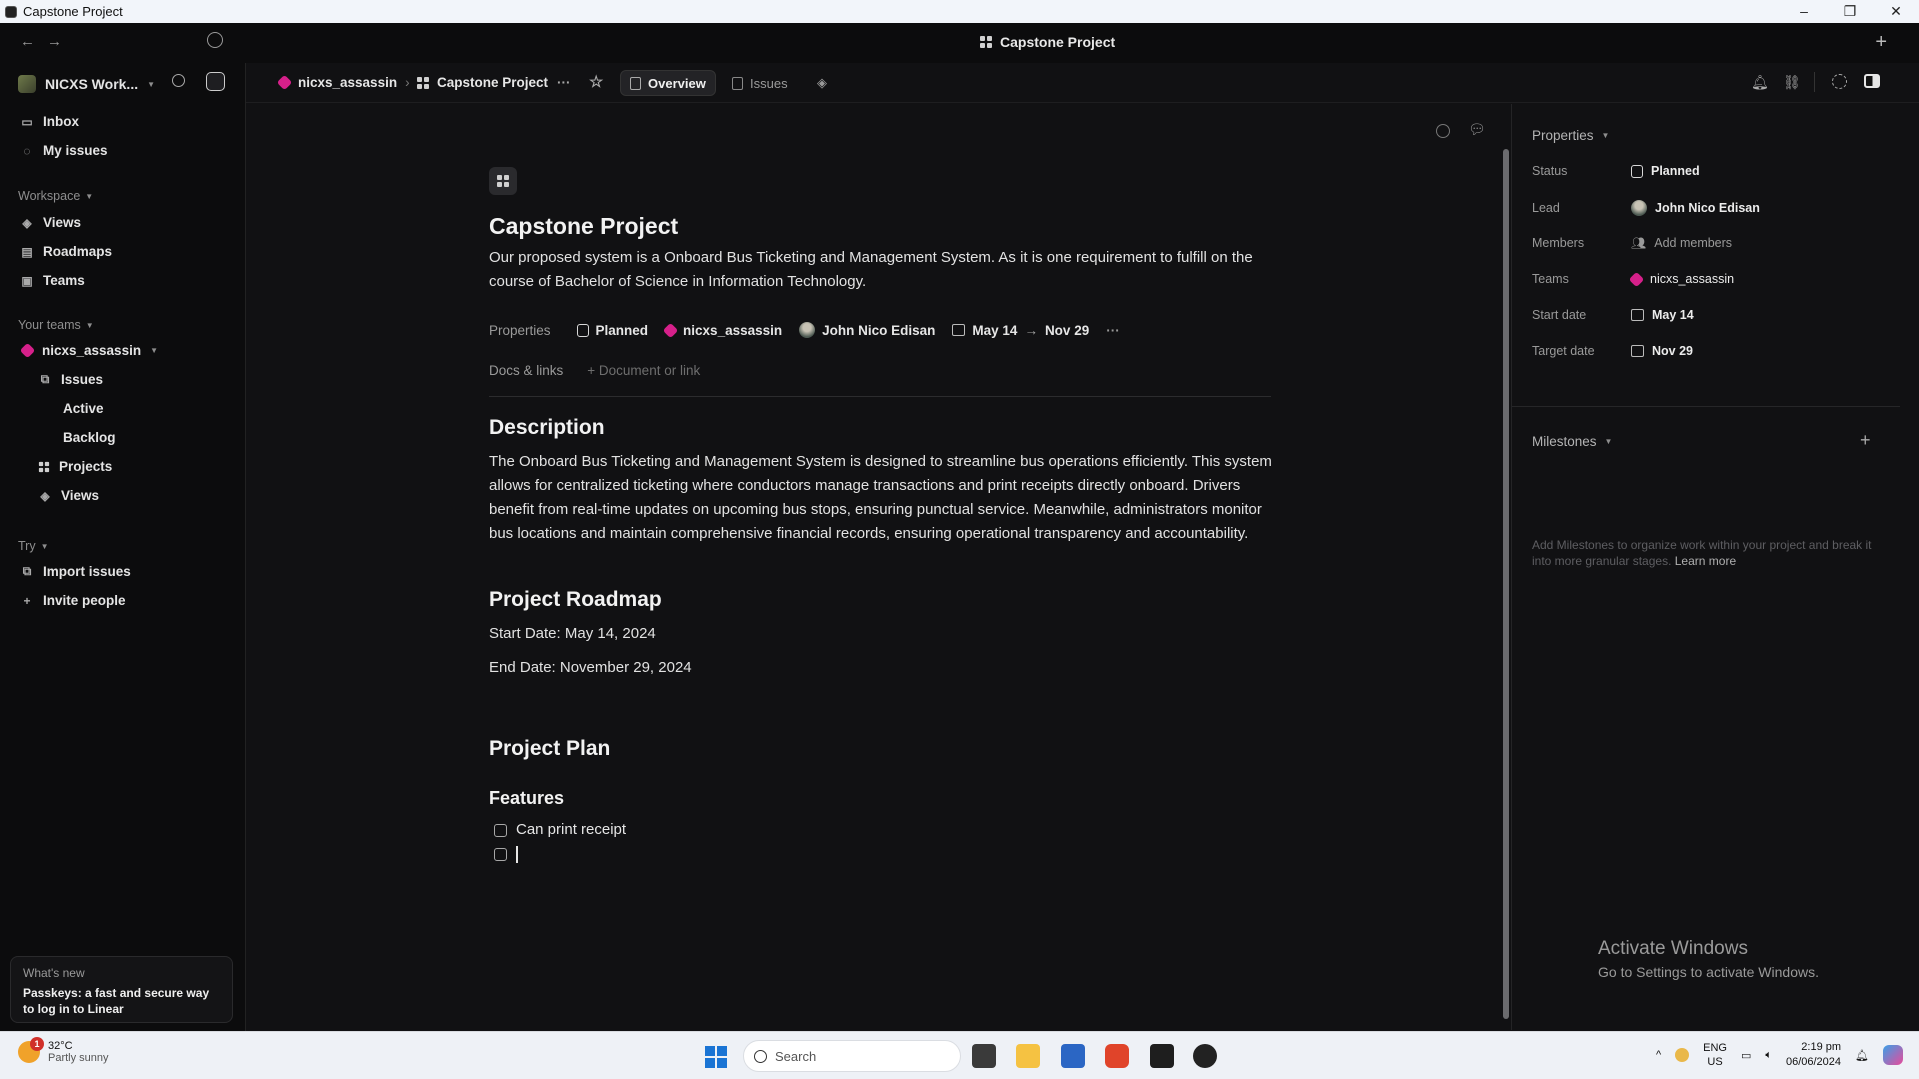 This screenshot has height=1079, width=1919. I want to click on close-button: ✕, so click(1896, 11).